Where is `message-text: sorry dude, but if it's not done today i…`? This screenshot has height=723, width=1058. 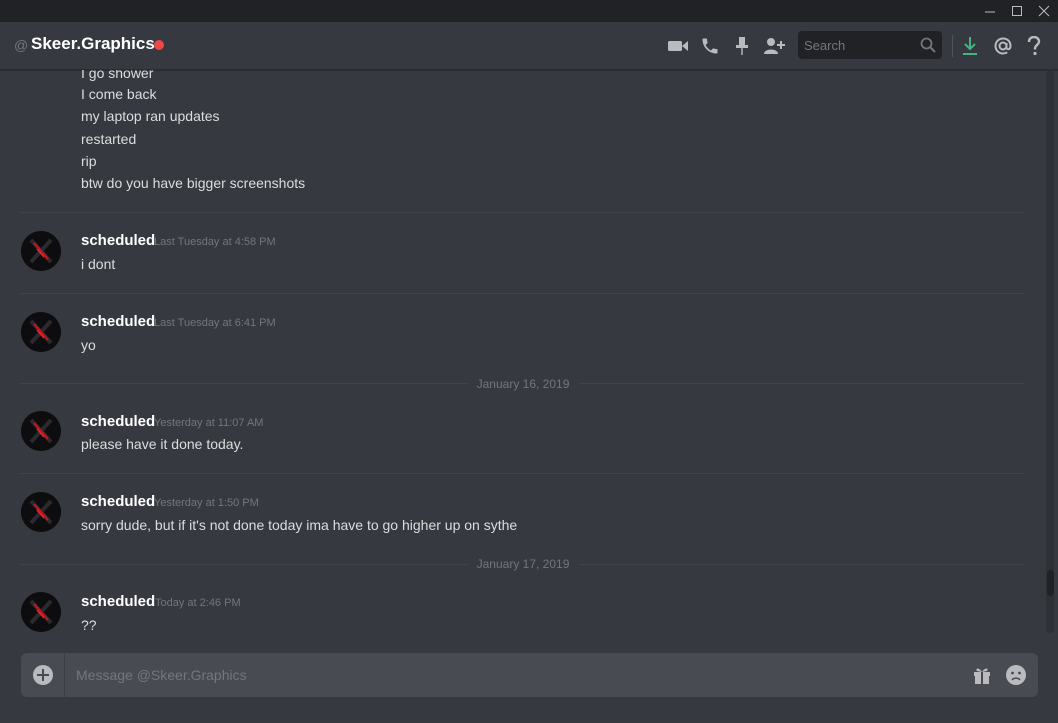 message-text: sorry dude, but if it's not done today i… is located at coordinates (299, 525).